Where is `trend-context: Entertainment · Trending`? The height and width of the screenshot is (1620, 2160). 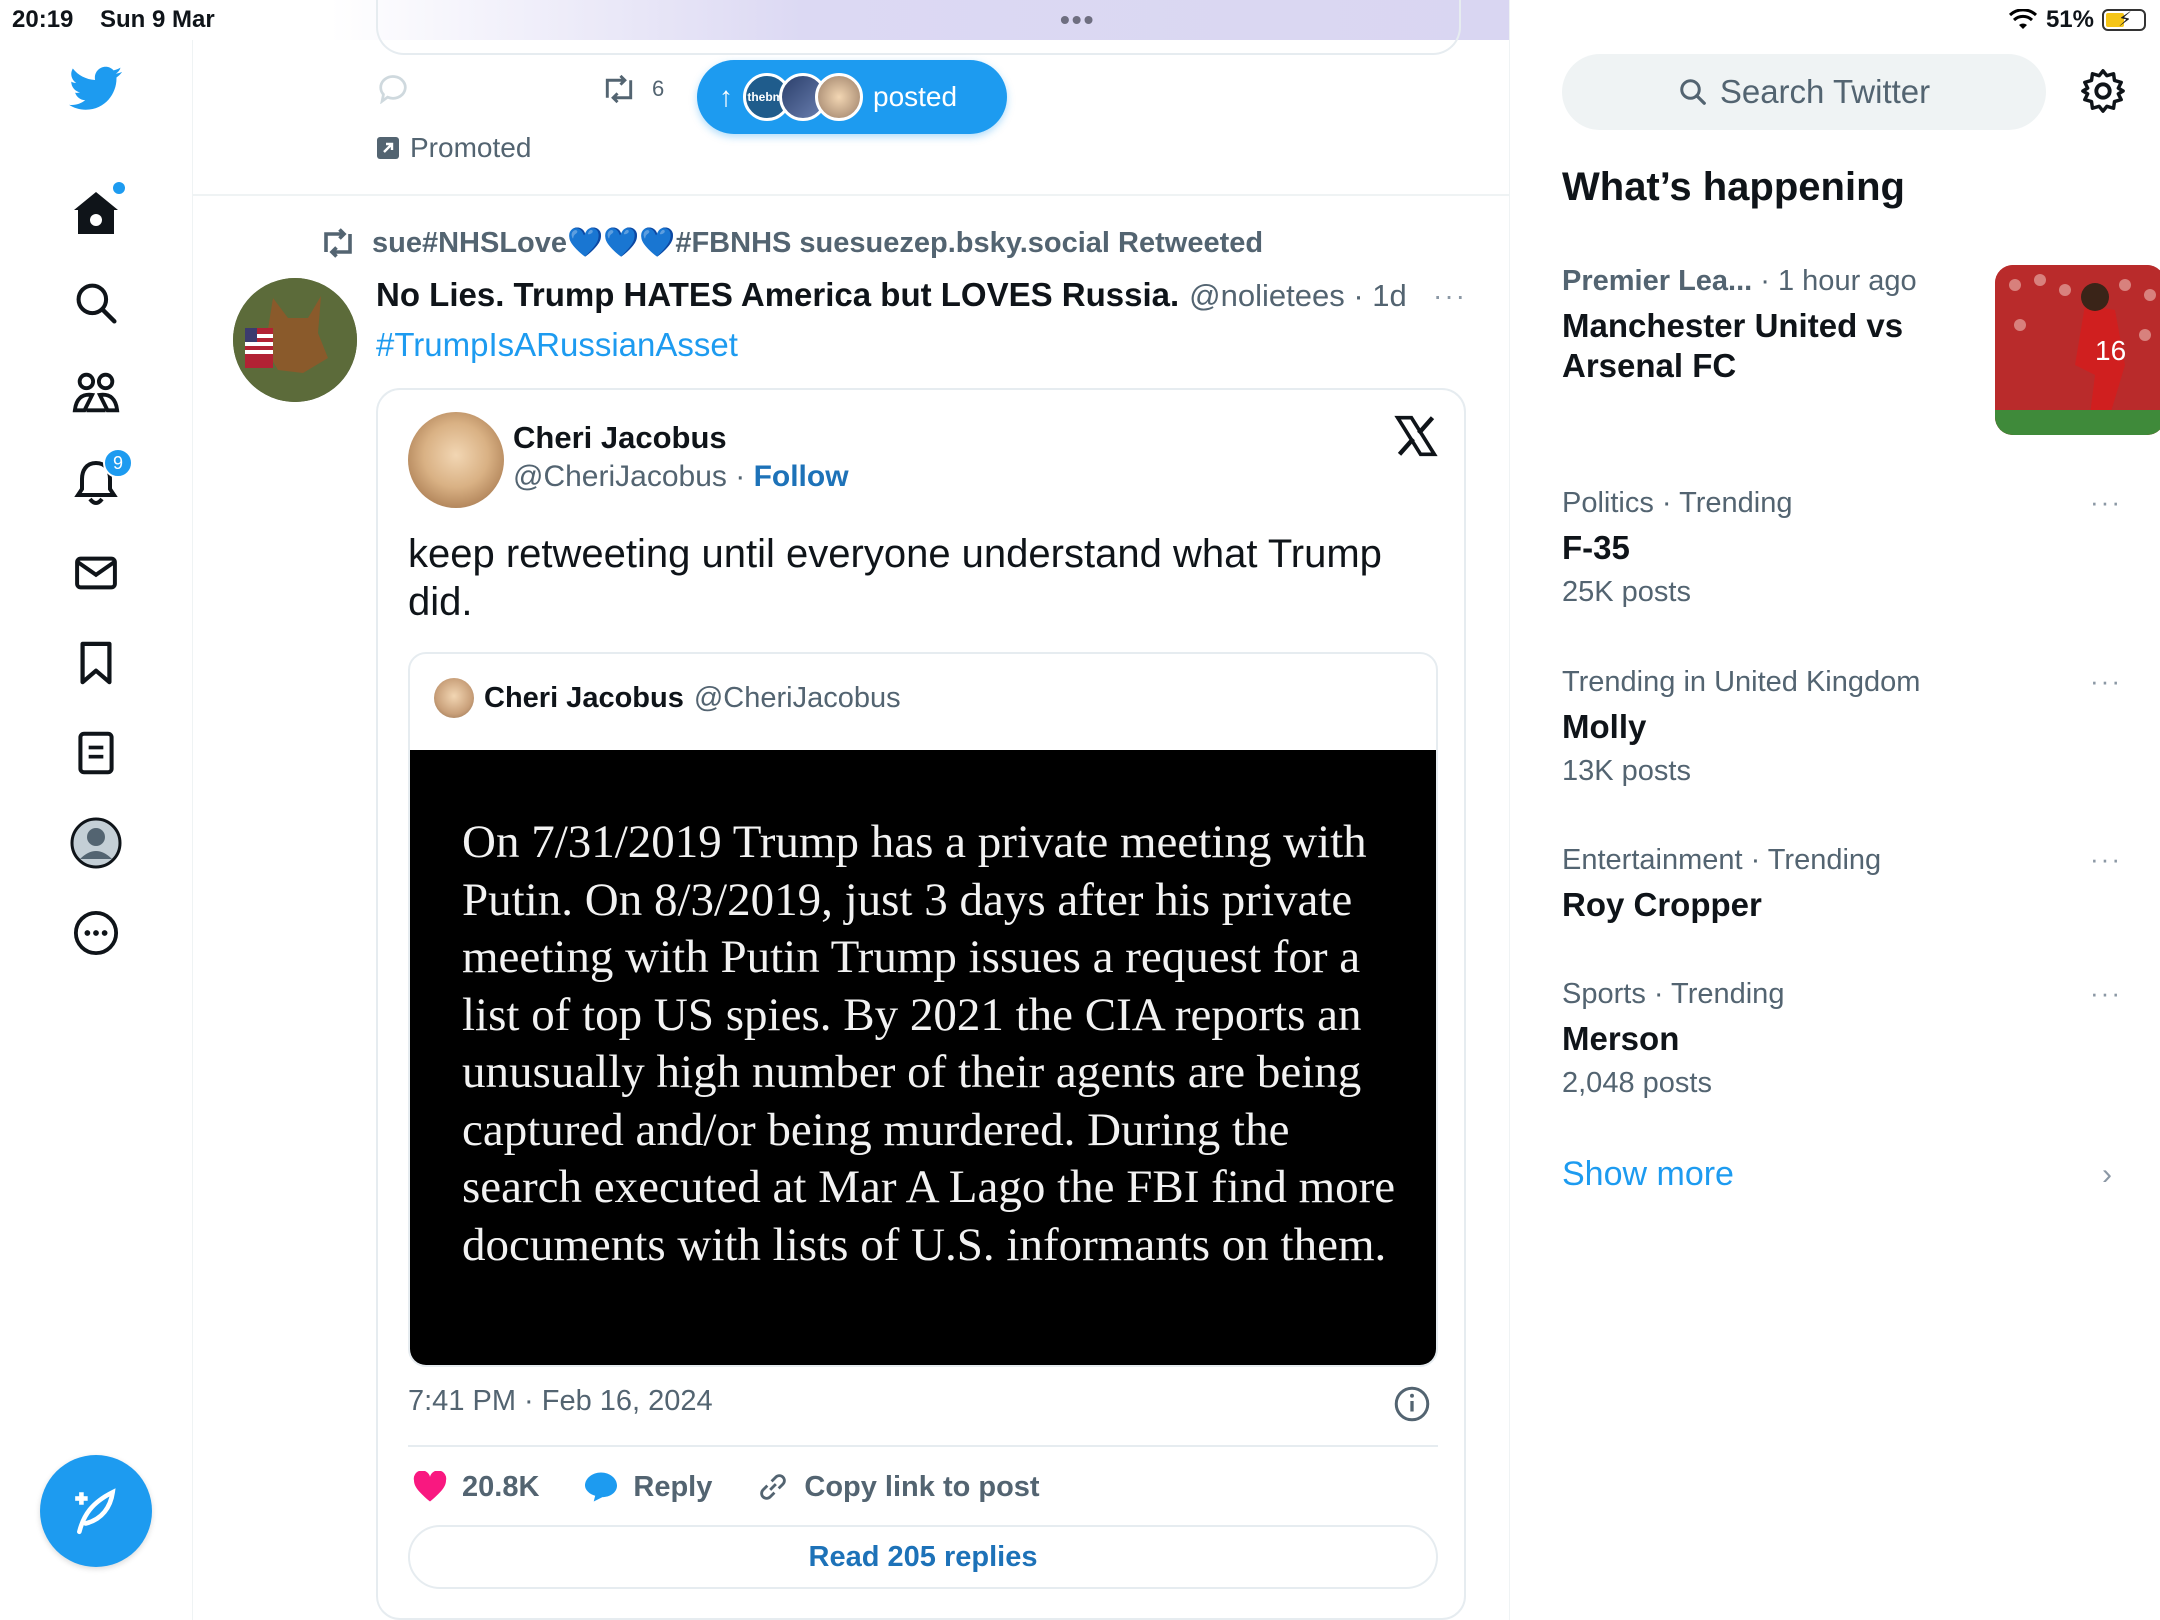 trend-context: Entertainment · Trending is located at coordinates (1722, 860).